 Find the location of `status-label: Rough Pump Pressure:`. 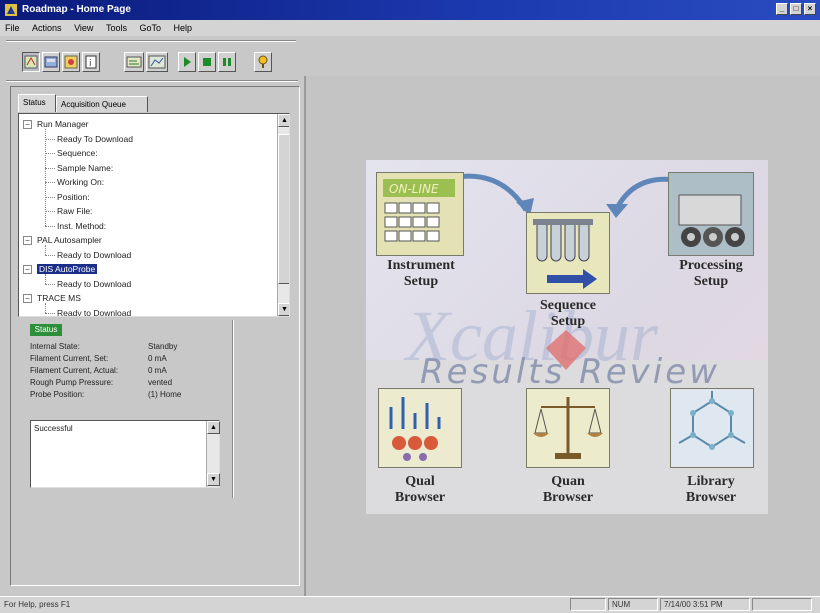

status-label: Rough Pump Pressure: is located at coordinates (72, 382).